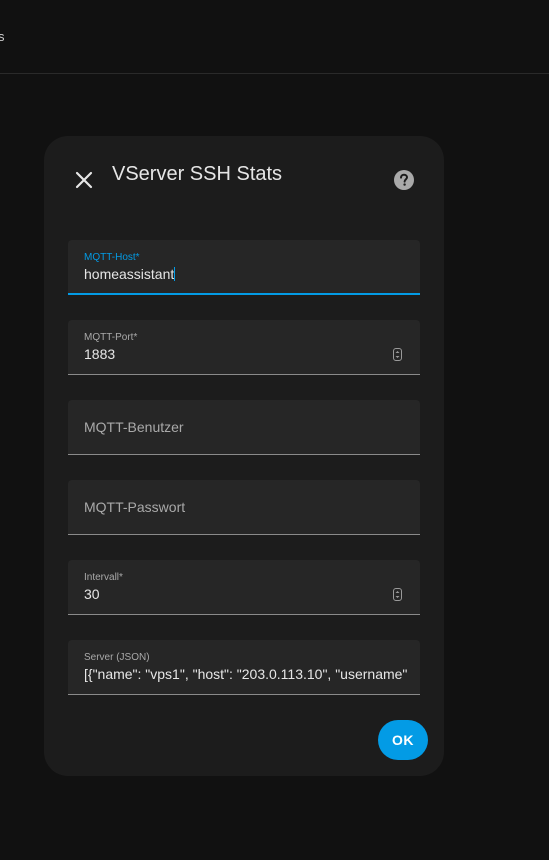 The width and height of the screenshot is (549, 860). I want to click on servers-json-label: Server (JSON), so click(117, 657).